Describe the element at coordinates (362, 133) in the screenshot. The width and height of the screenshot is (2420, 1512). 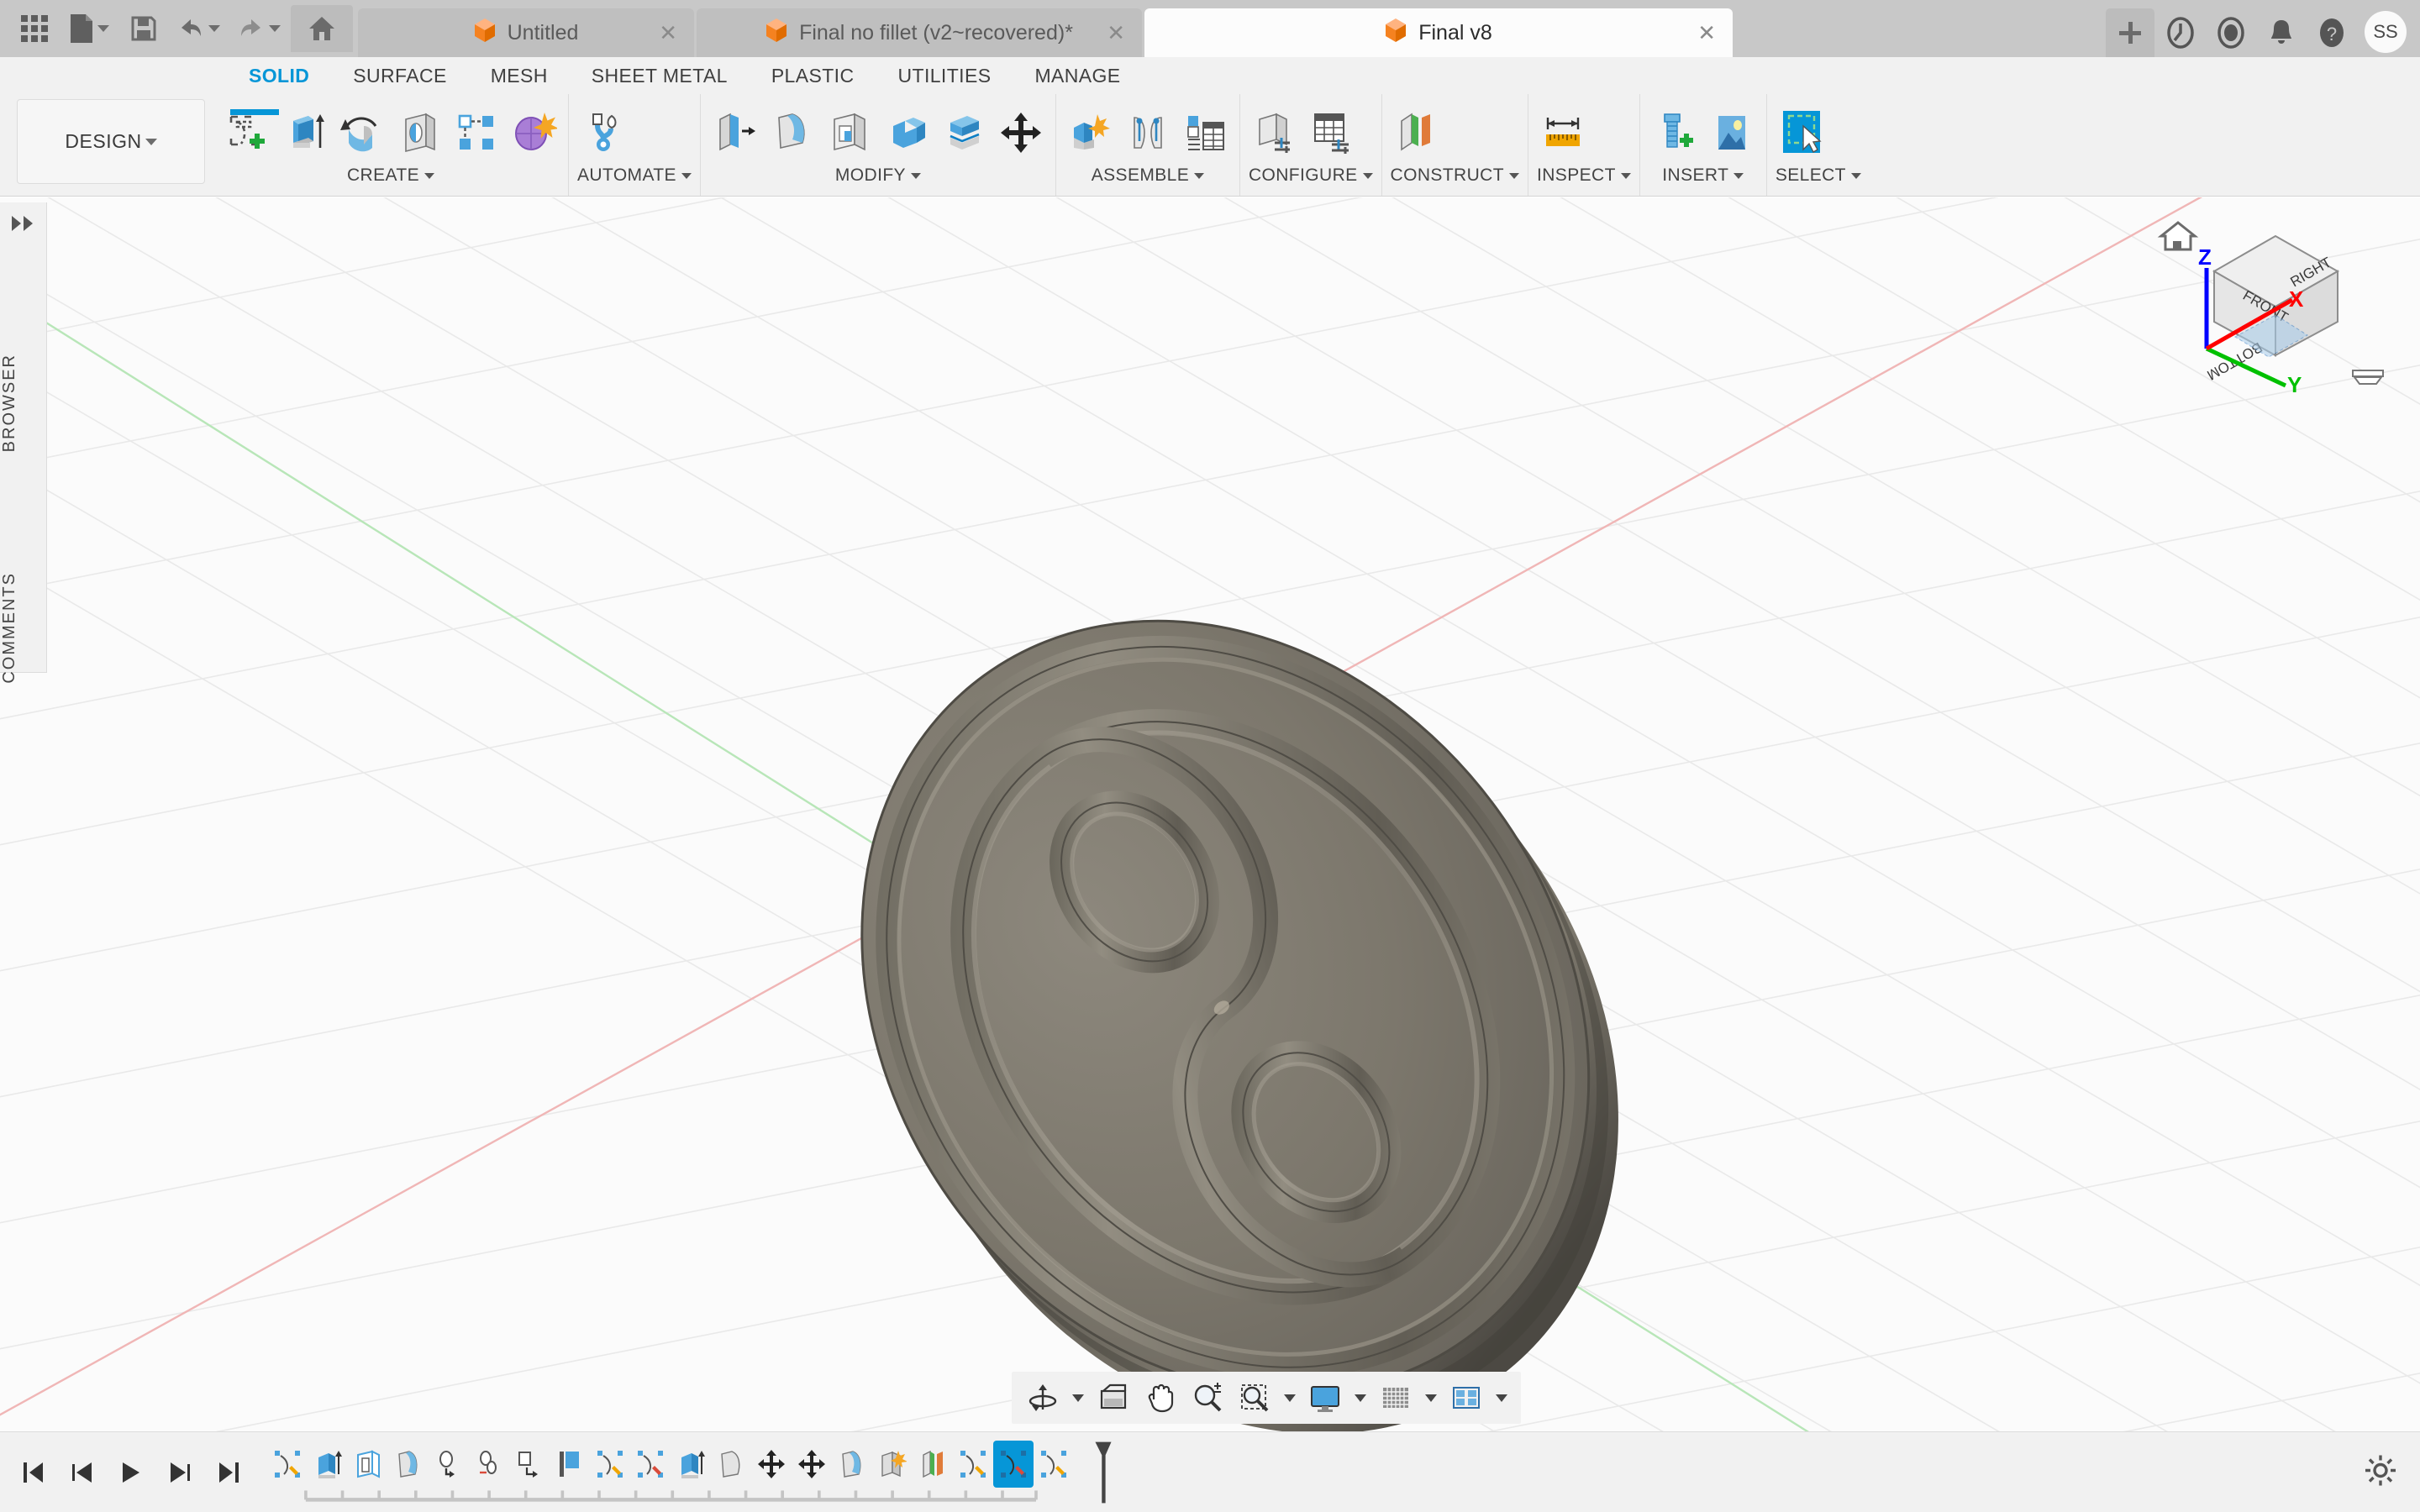
I see `revolve-icon` at that location.